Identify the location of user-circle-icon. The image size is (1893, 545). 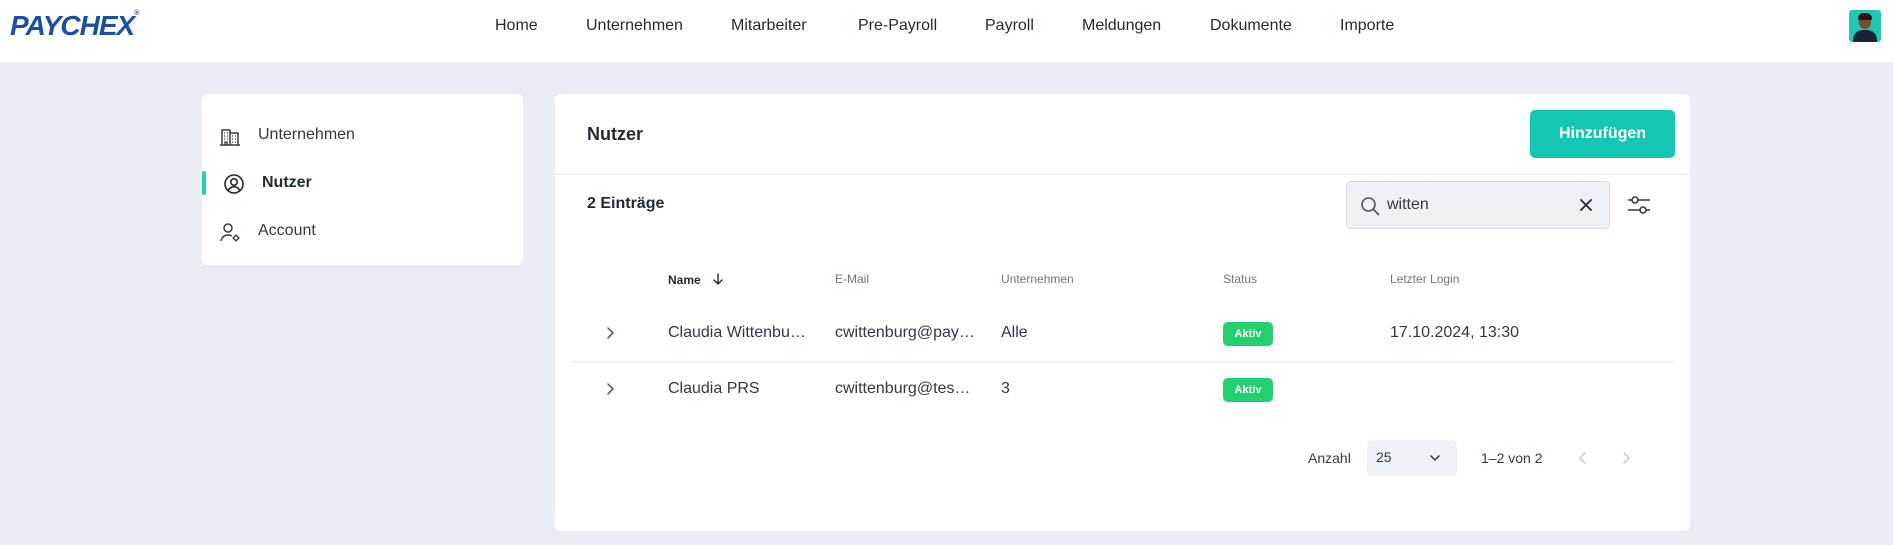
(234, 184).